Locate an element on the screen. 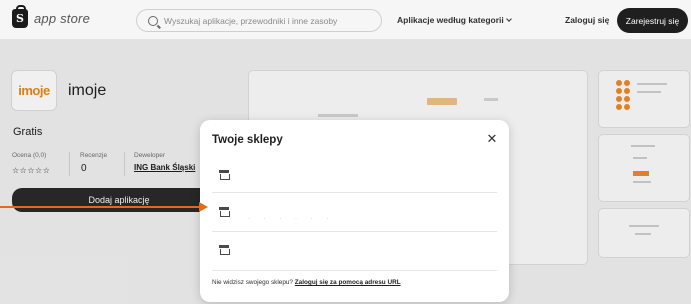  store-name: · · · · · · is located at coordinates (291, 219).